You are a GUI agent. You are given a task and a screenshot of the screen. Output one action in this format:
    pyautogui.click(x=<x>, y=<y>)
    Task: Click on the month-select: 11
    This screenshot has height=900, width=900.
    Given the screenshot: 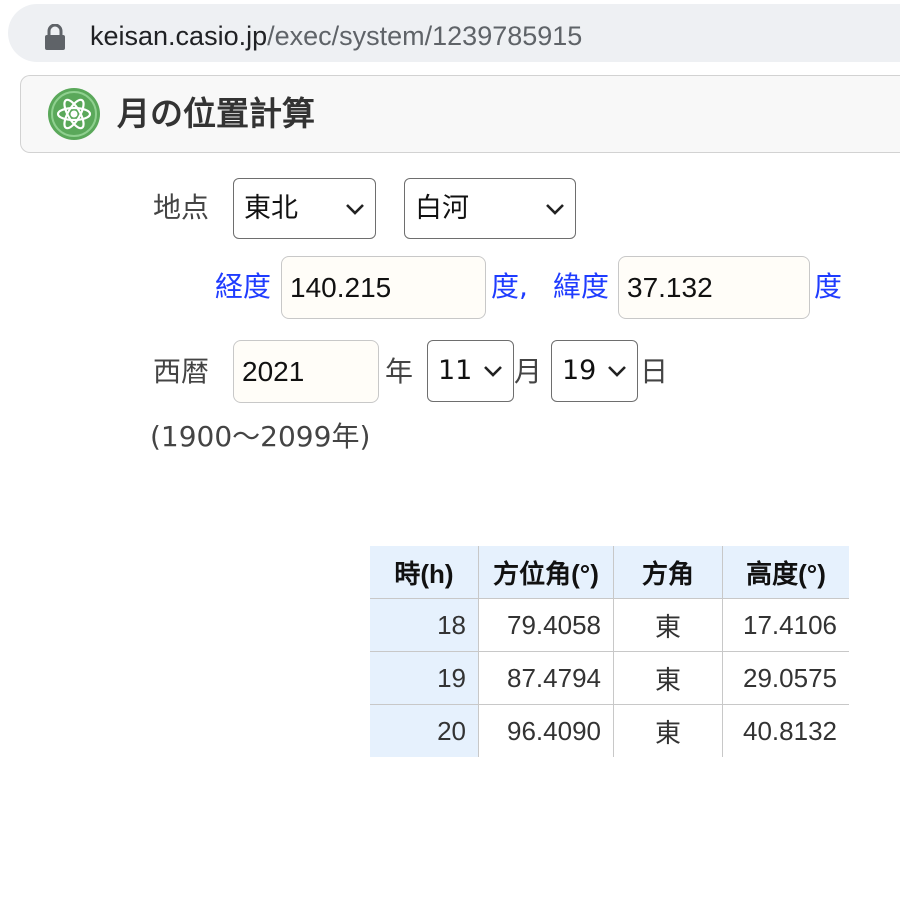 What is the action you would take?
    pyautogui.click(x=470, y=371)
    